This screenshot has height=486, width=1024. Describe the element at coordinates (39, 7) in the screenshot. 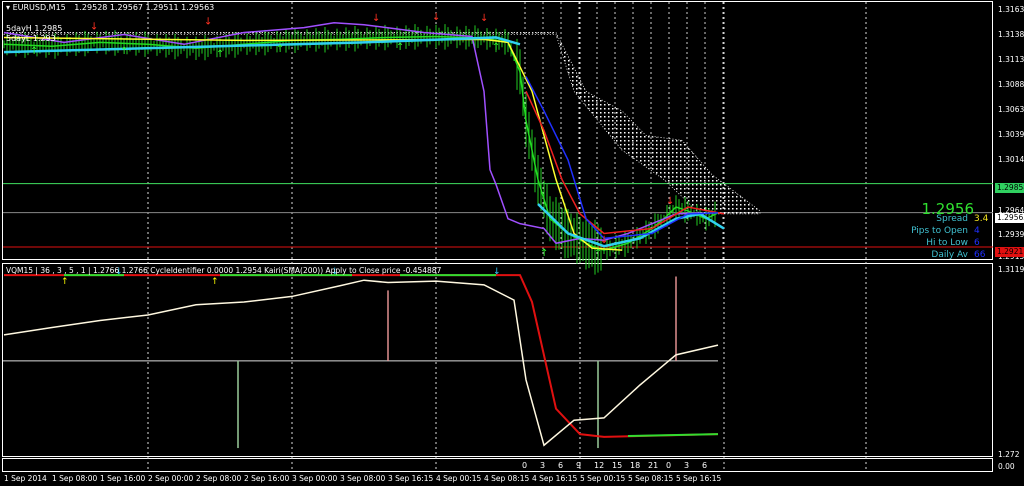

I see `symbol-label: EURUSD,M15` at that location.